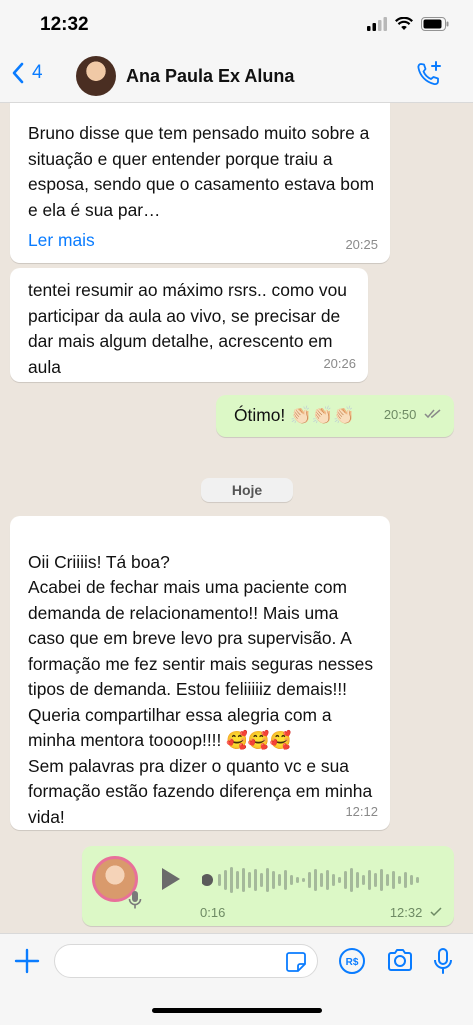 The image size is (473, 1025). Describe the element at coordinates (296, 962) in the screenshot. I see `sticker-icon` at that location.